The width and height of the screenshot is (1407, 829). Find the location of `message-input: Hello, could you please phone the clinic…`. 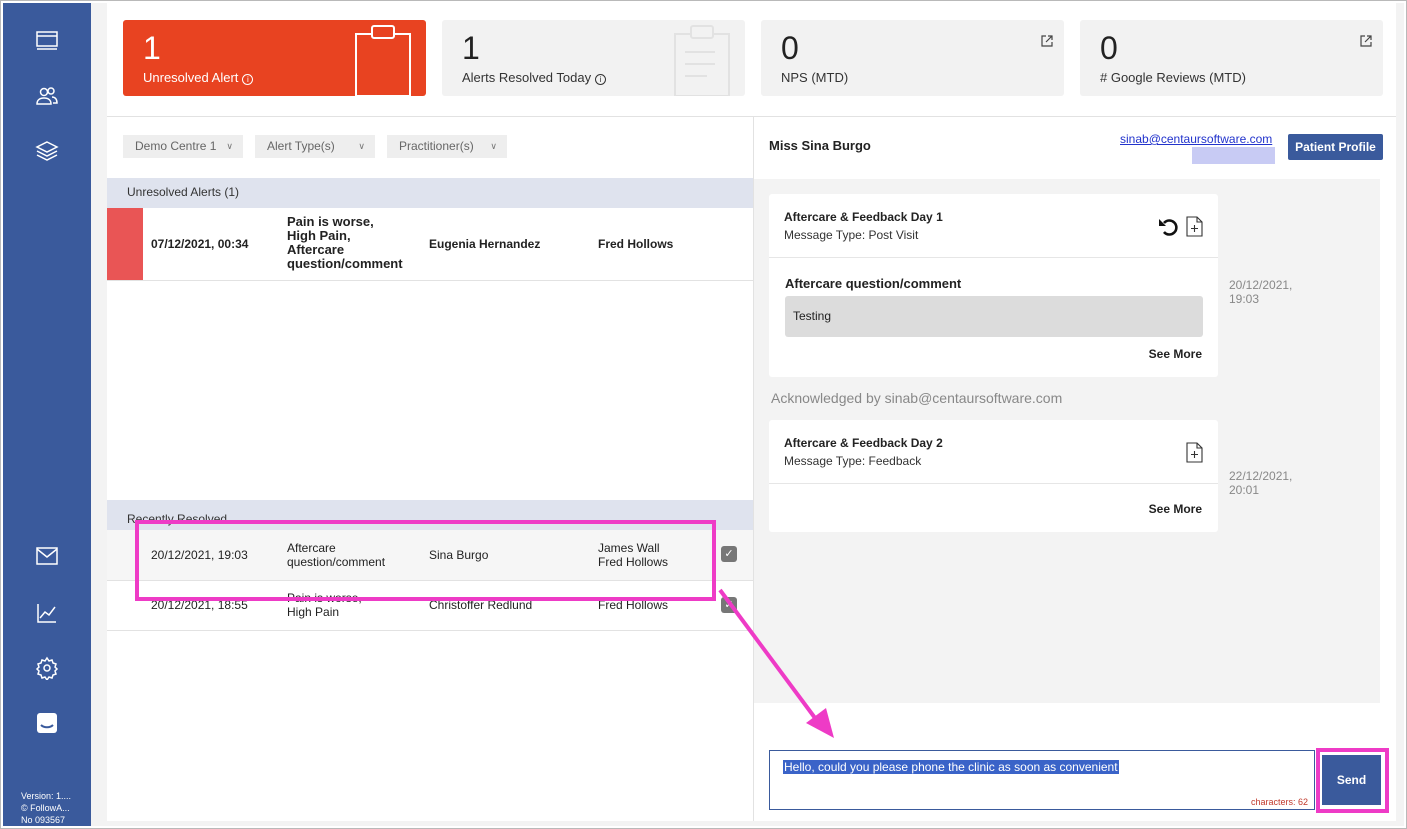

message-input: Hello, could you please phone the clinic… is located at coordinates (1042, 780).